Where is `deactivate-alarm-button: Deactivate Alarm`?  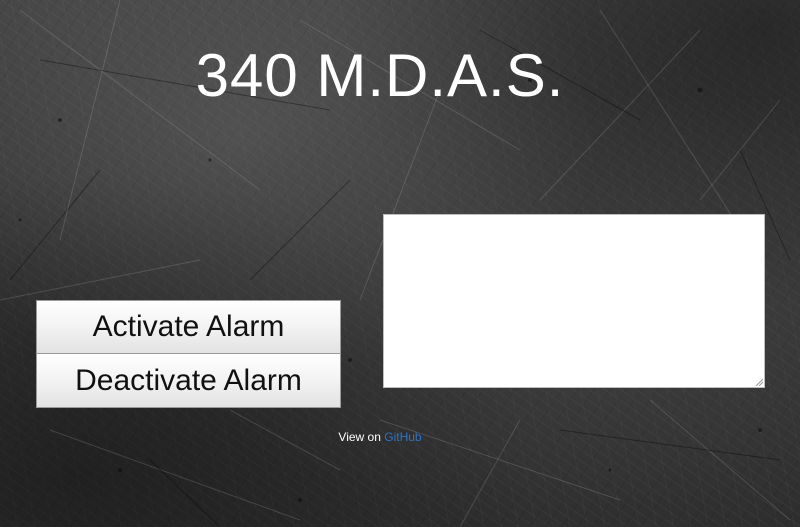
deactivate-alarm-button: Deactivate Alarm is located at coordinates (188, 381).